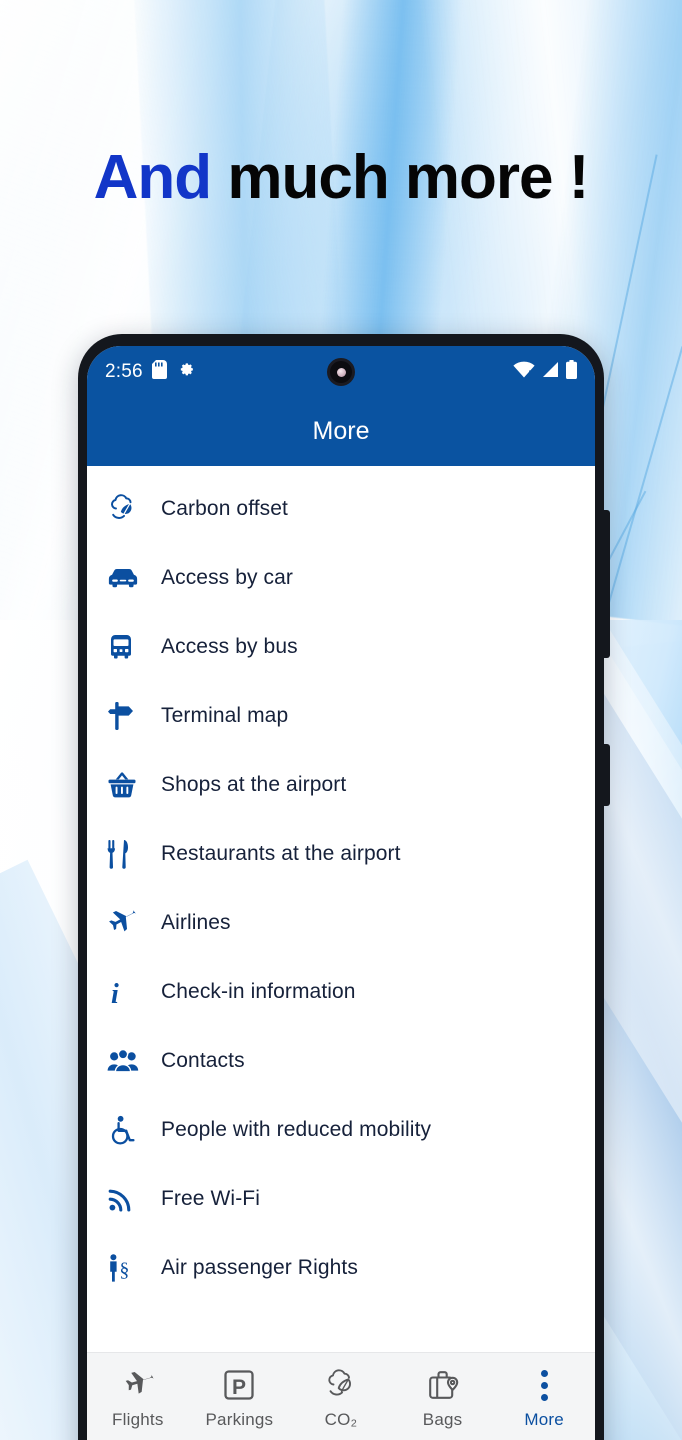 The width and height of the screenshot is (682, 1440). Describe the element at coordinates (203, 1060) in the screenshot. I see `list-item-label: Contacts` at that location.